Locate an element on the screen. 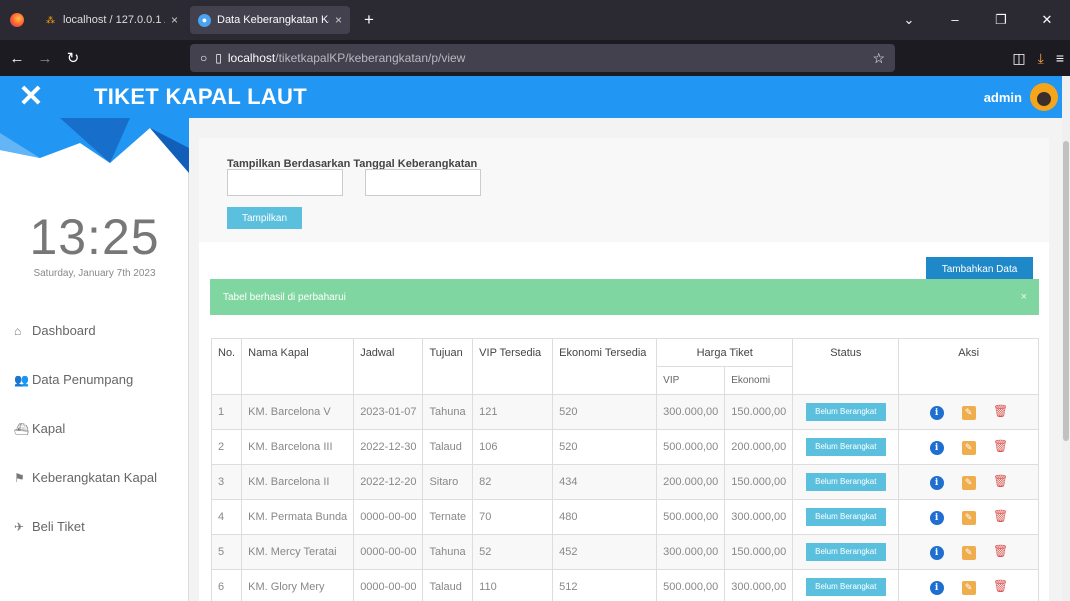 The width and height of the screenshot is (1070, 601). cell-nama: KM. Barcelona III is located at coordinates (298, 447).